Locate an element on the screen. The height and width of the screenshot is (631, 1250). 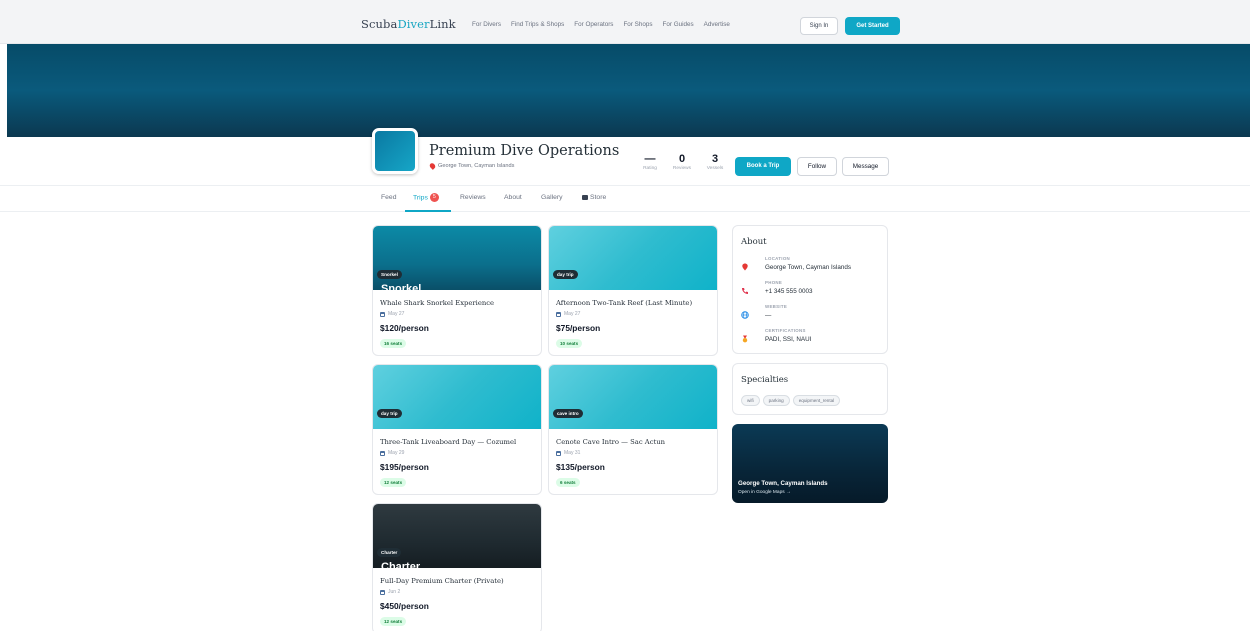
stat-vessels-value: 3 is located at coordinates (715, 159).